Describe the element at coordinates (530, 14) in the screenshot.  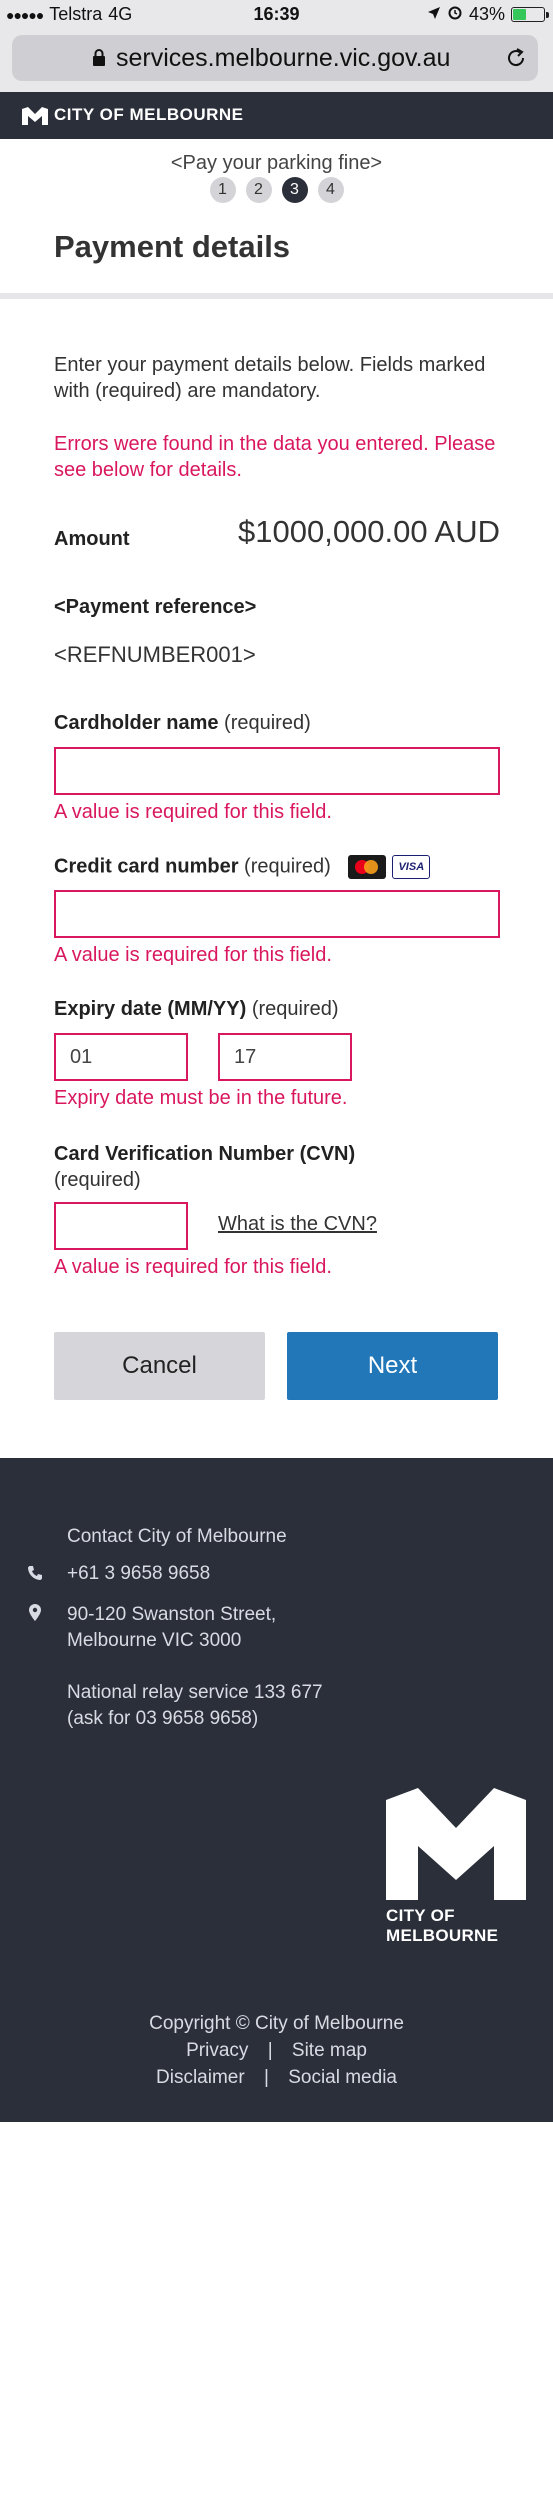
I see `battery-icon` at that location.